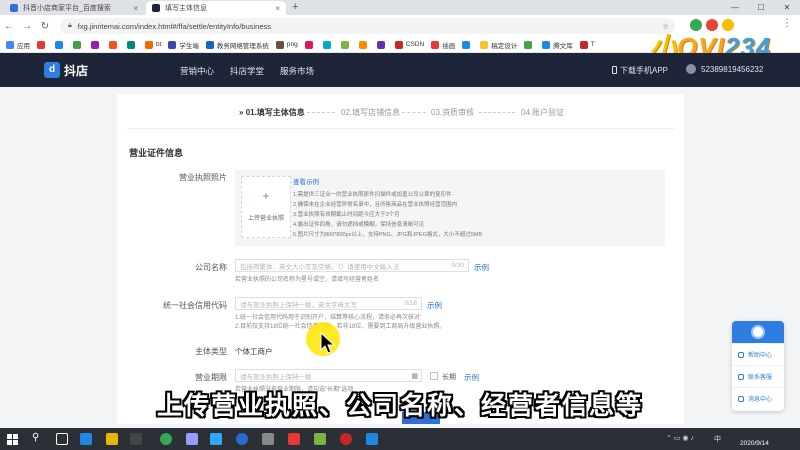  I want to click on long-term-checkbox, so click(434, 376).